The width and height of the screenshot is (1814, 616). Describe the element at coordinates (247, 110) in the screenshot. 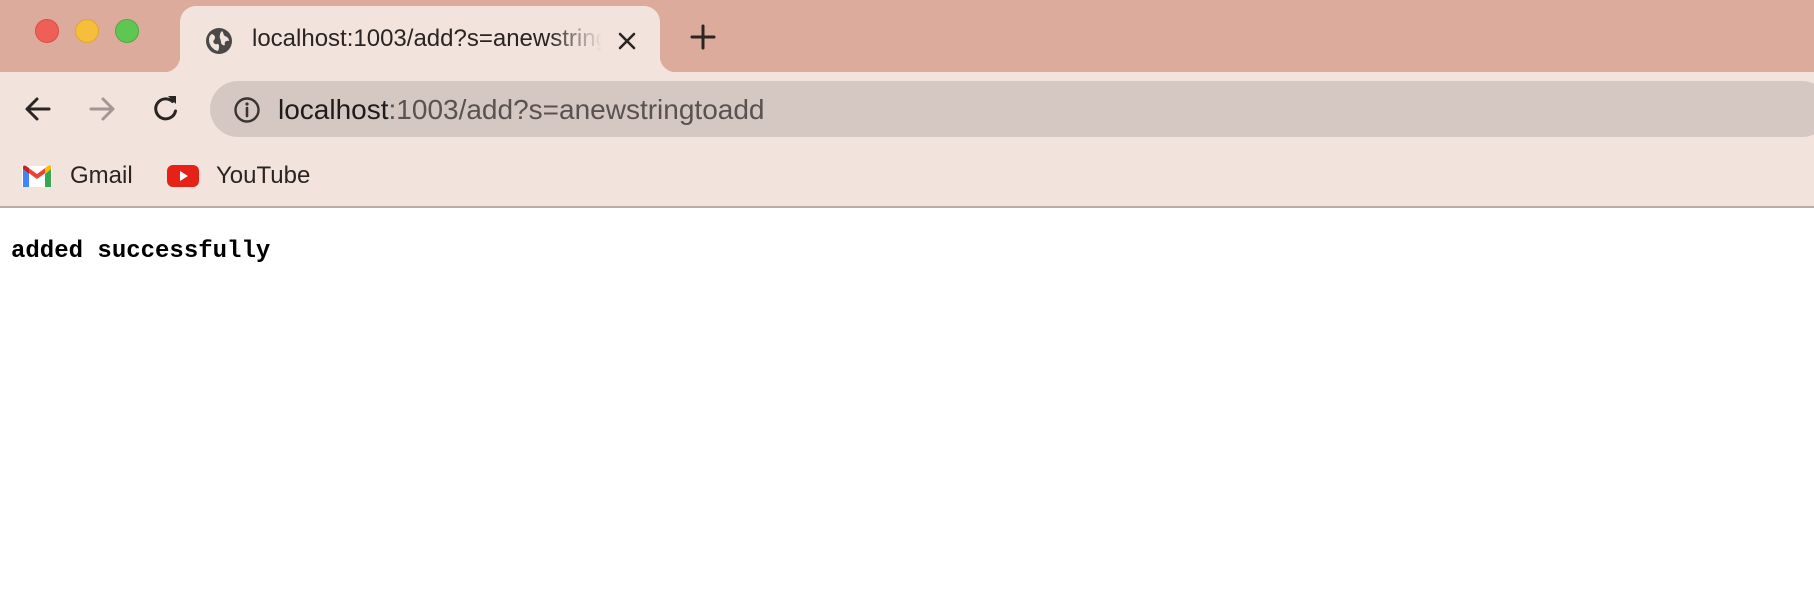

I see `info-icon` at that location.